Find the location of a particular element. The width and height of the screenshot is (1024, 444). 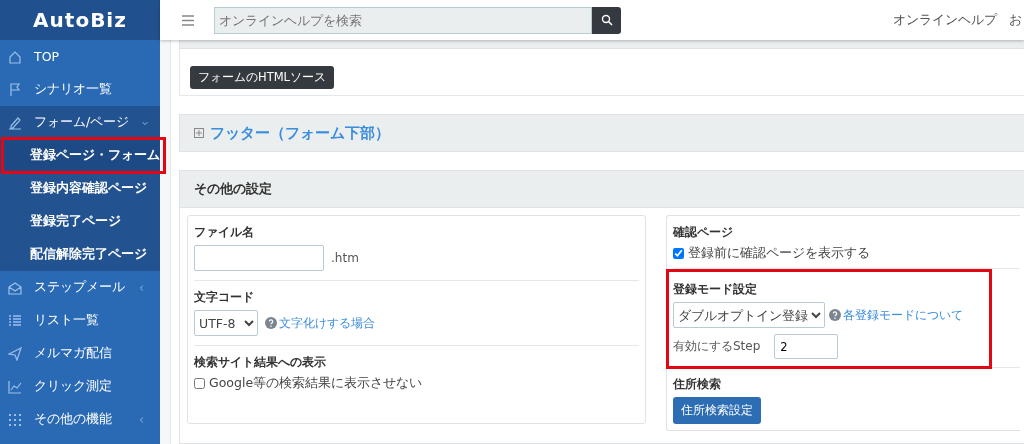

mode-select: ダブルオプトイン登録 is located at coordinates (749, 315).